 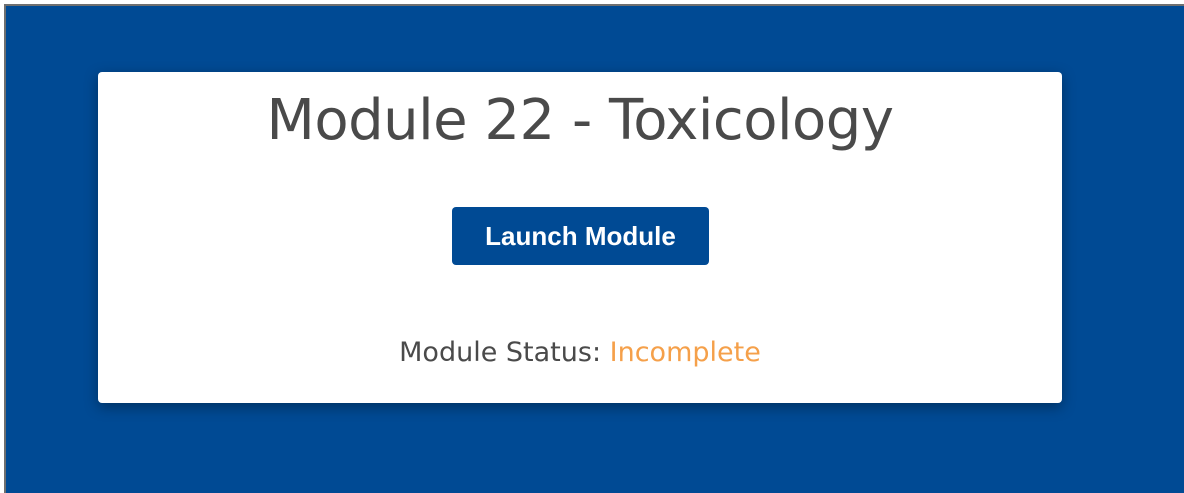 I want to click on module-status-label: Module Status:, so click(x=500, y=352).